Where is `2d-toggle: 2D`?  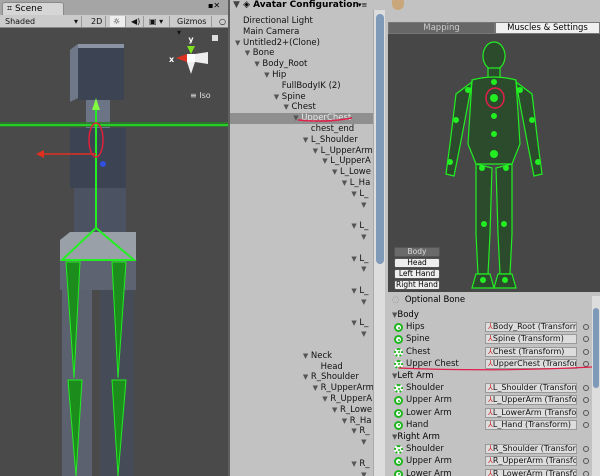
2d-toggle: 2D is located at coordinates (97, 21).